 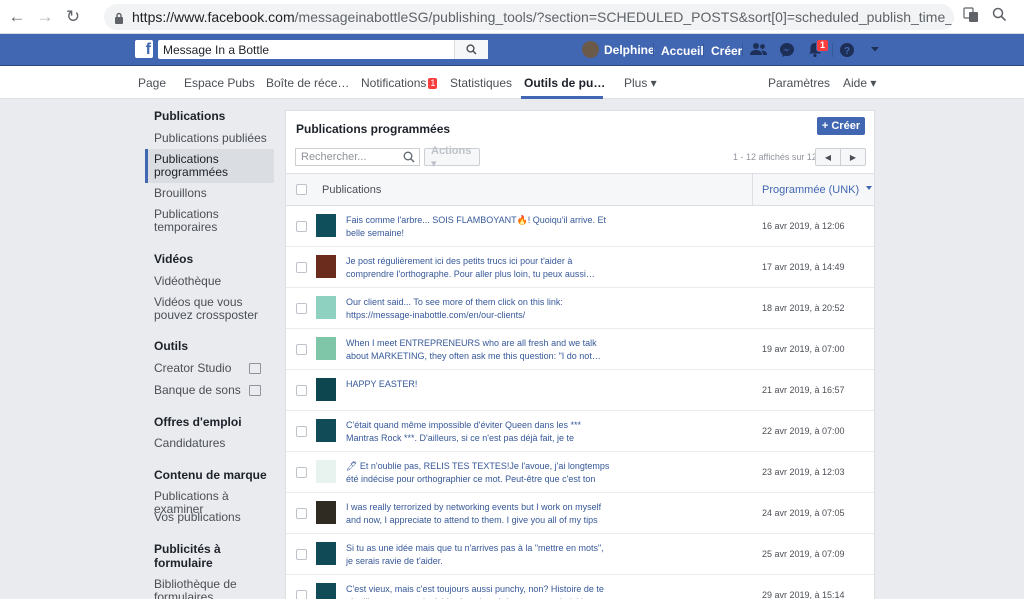 I want to click on sidebar-item-crosspost: Vidéos que vous pouvez crossposter, so click(x=214, y=309).